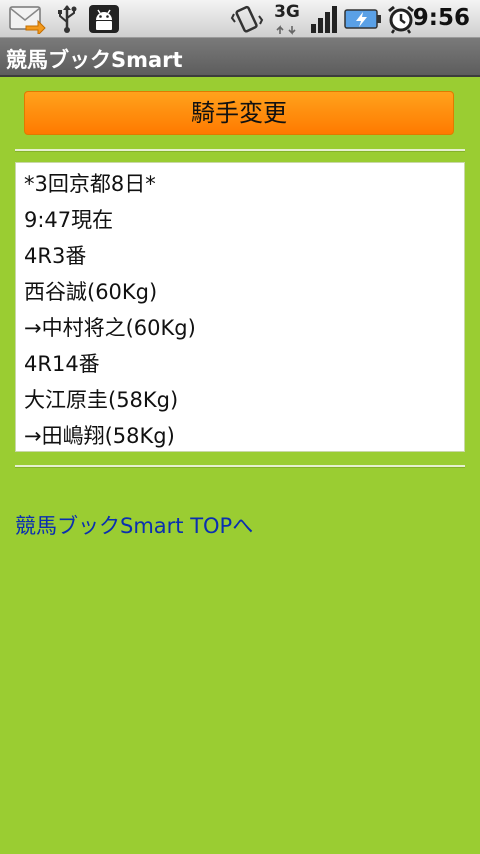  What do you see at coordinates (401, 19) in the screenshot?
I see `alarm-icon` at bounding box center [401, 19].